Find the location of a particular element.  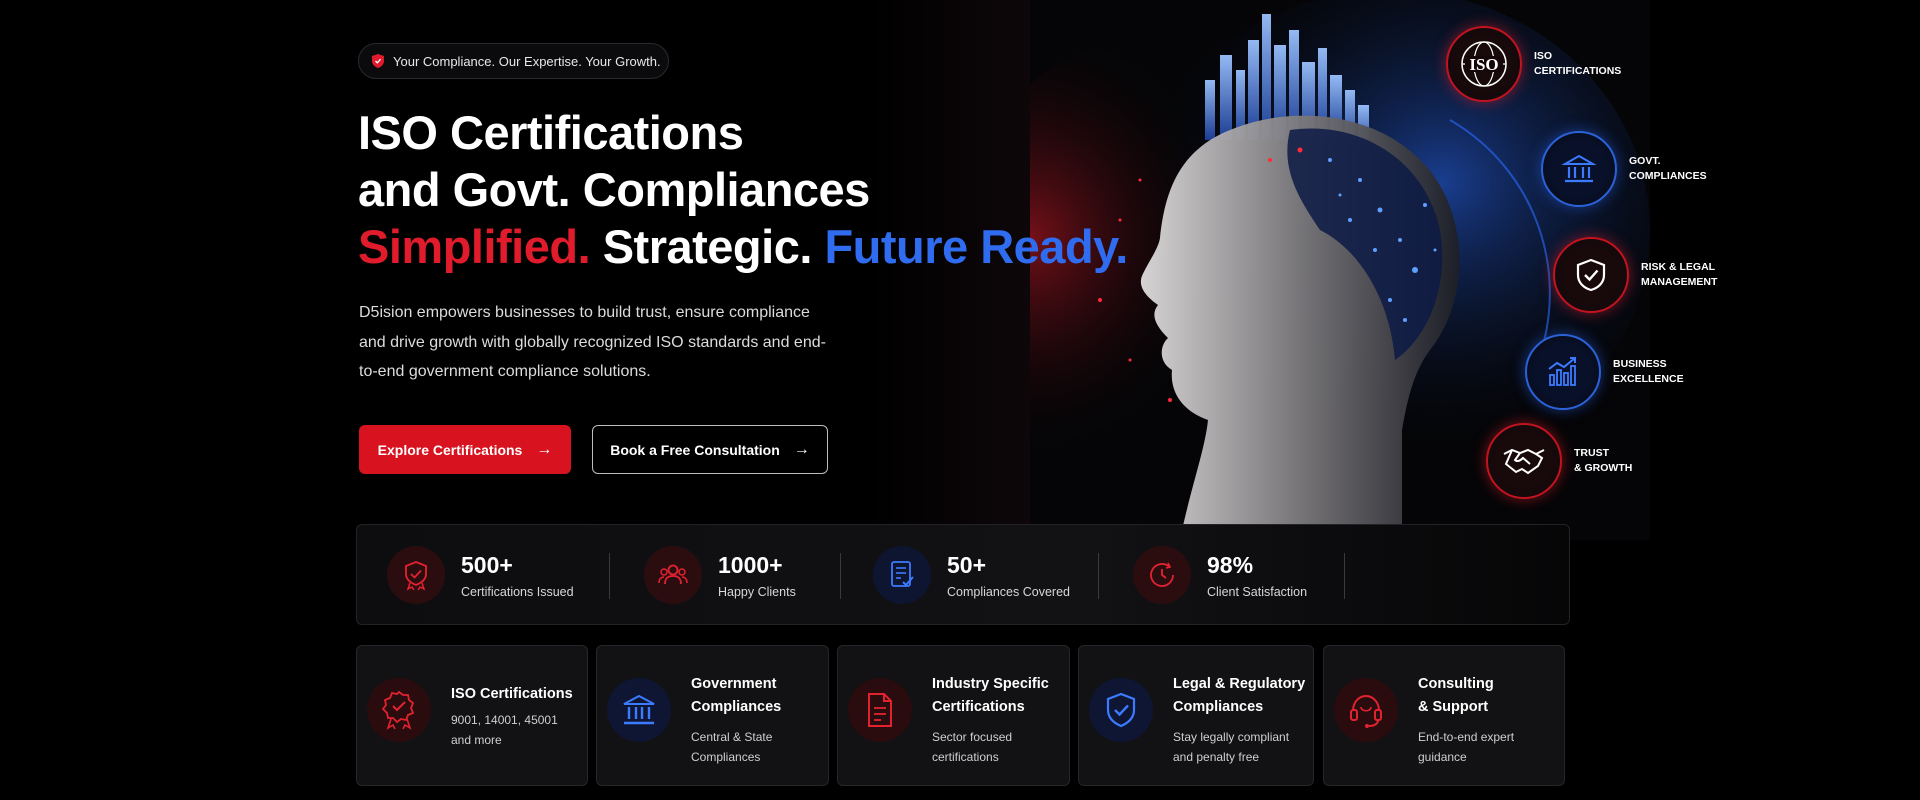

stat-label: Happy Clients is located at coordinates (757, 592).